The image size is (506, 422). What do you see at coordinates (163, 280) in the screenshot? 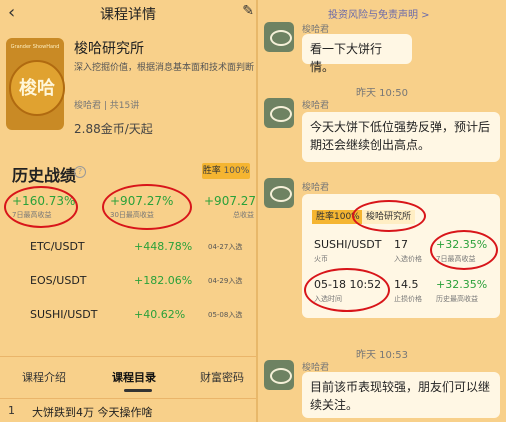
I see `row-gain: +182.06%` at bounding box center [163, 280].